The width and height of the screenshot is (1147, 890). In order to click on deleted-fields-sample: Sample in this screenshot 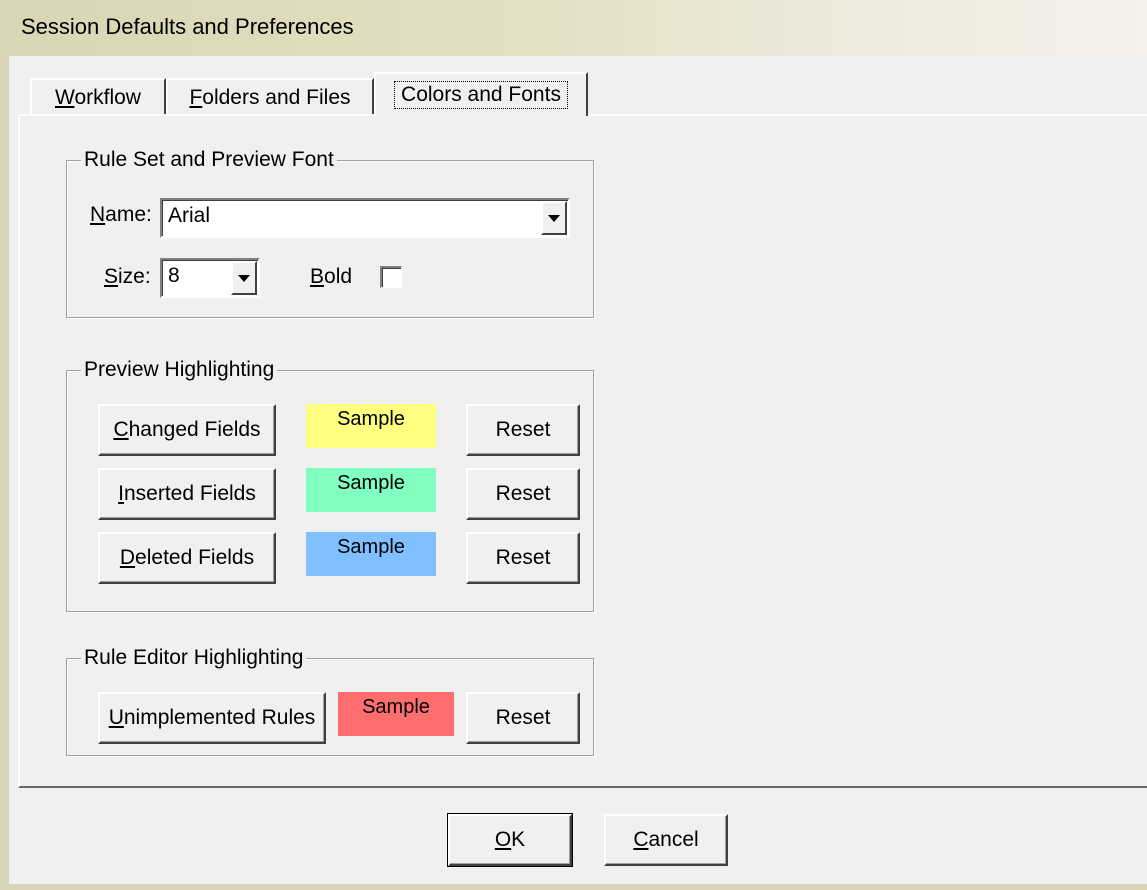, I will do `click(371, 554)`.